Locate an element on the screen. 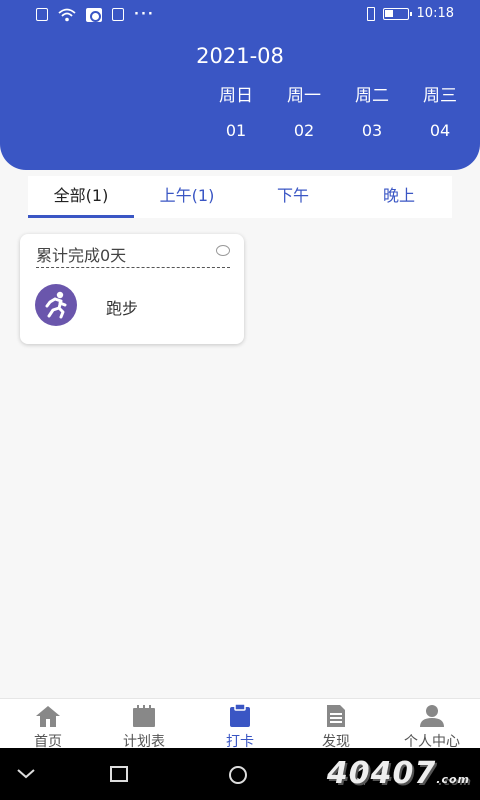 This screenshot has height=800, width=480. date-number: 01 is located at coordinates (236, 130).